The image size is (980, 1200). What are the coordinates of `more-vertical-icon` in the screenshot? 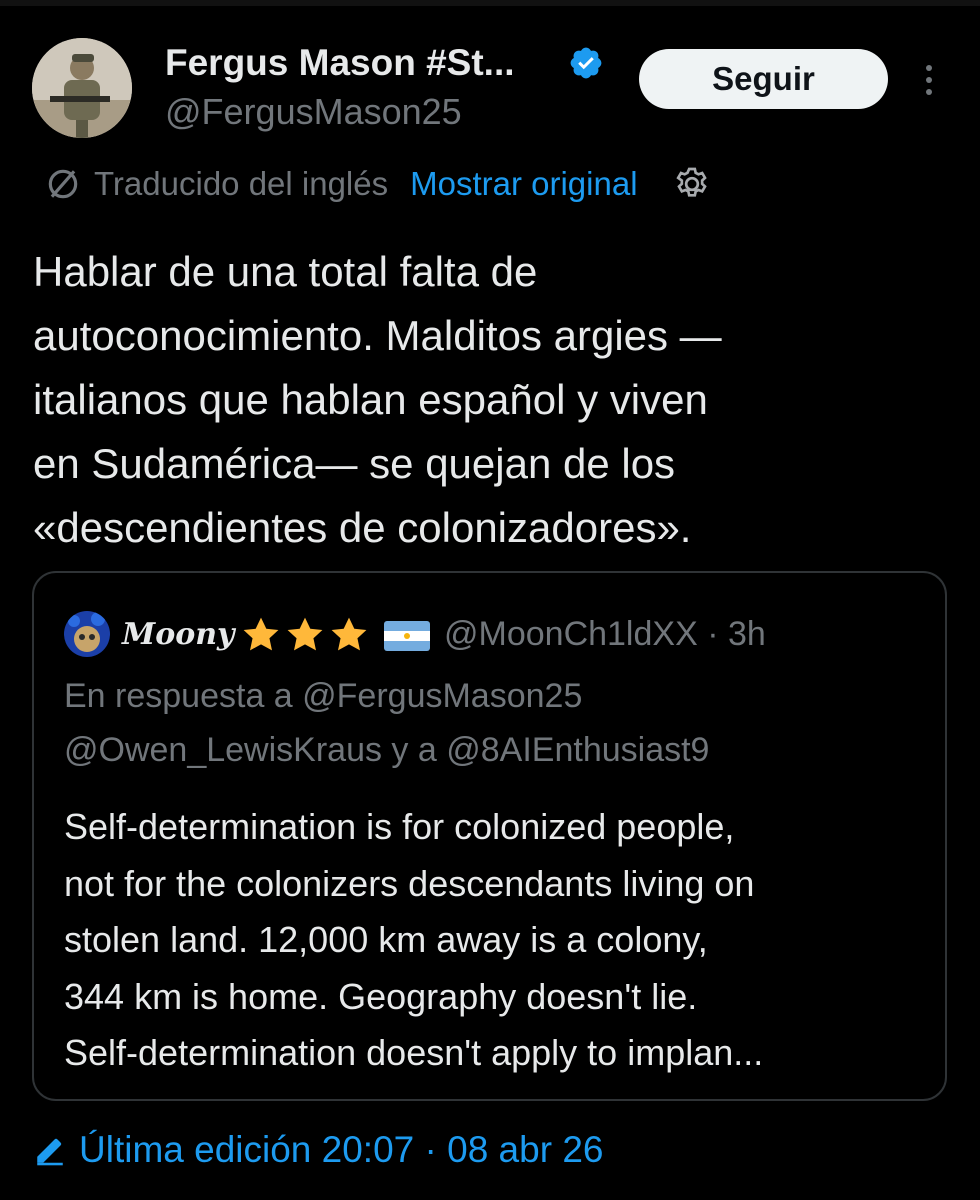 It's located at (929, 80).